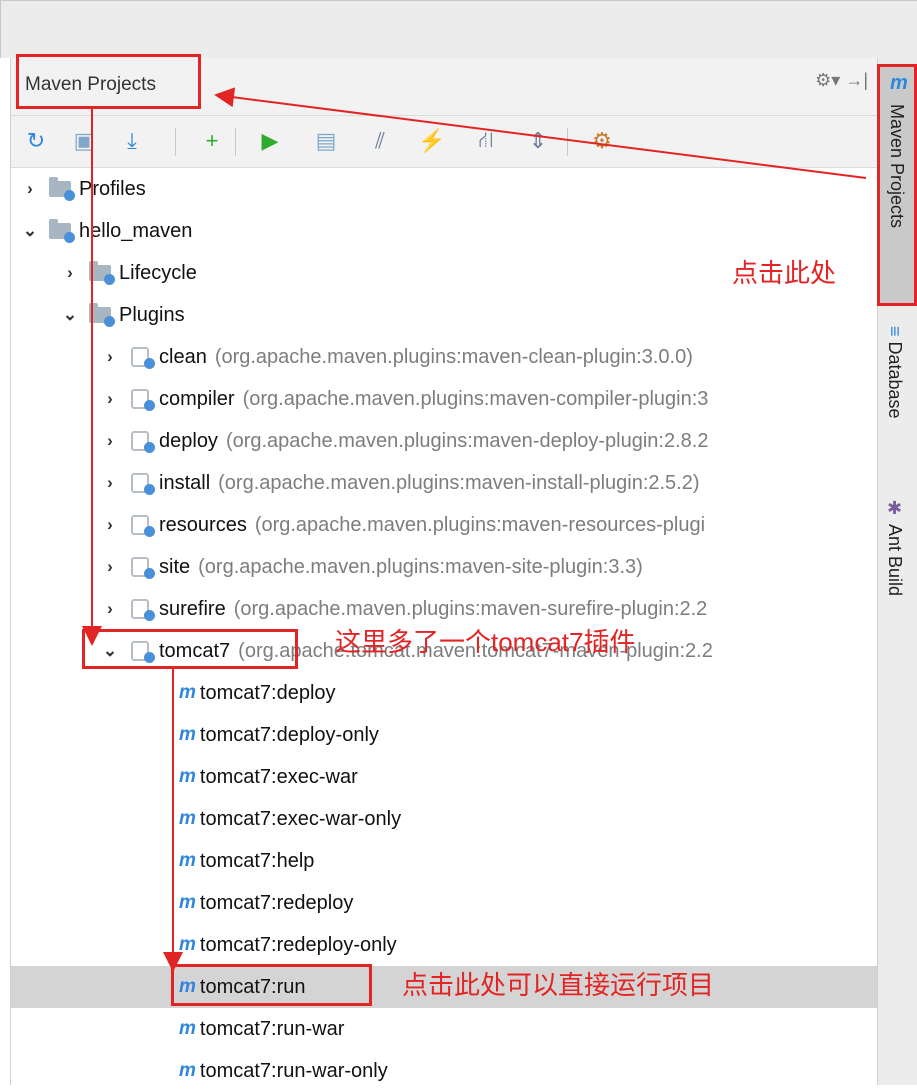 The width and height of the screenshot is (917, 1092). What do you see at coordinates (897, 166) in the screenshot?
I see `tab-maven-projects-label: Maven Projects` at bounding box center [897, 166].